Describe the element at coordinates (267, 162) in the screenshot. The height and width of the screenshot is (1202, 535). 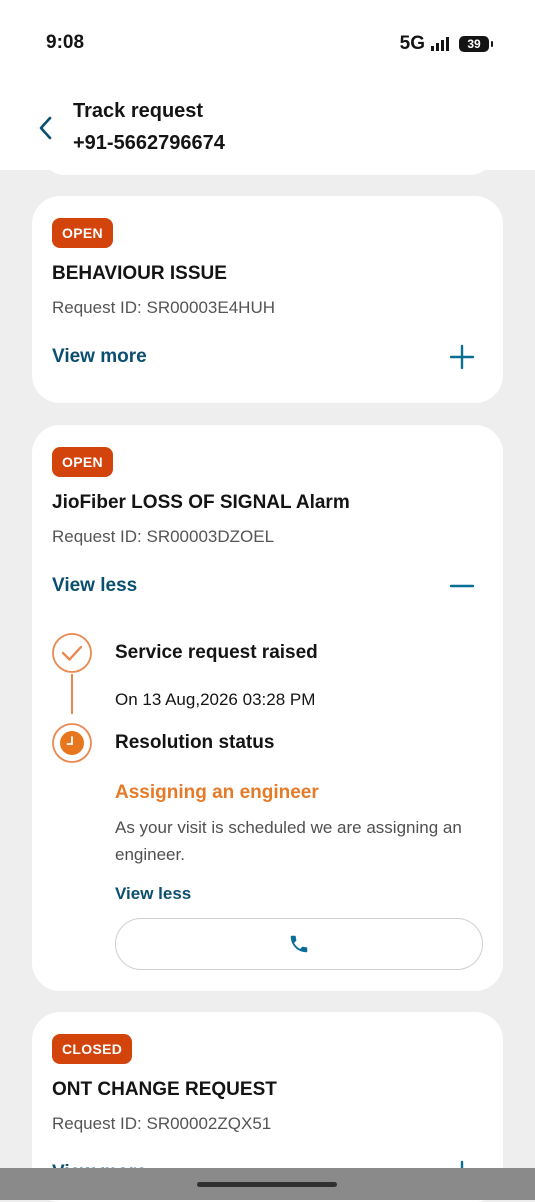
I see `previous-card-peek` at that location.